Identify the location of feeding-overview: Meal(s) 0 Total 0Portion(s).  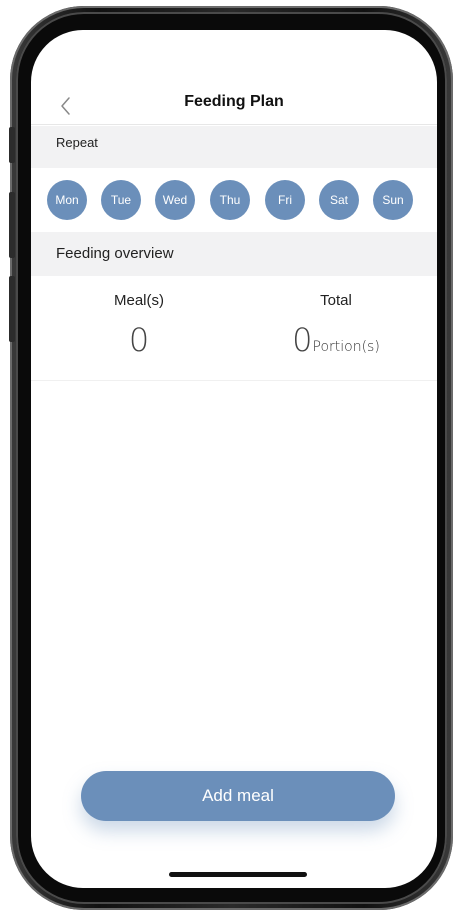
(234, 328).